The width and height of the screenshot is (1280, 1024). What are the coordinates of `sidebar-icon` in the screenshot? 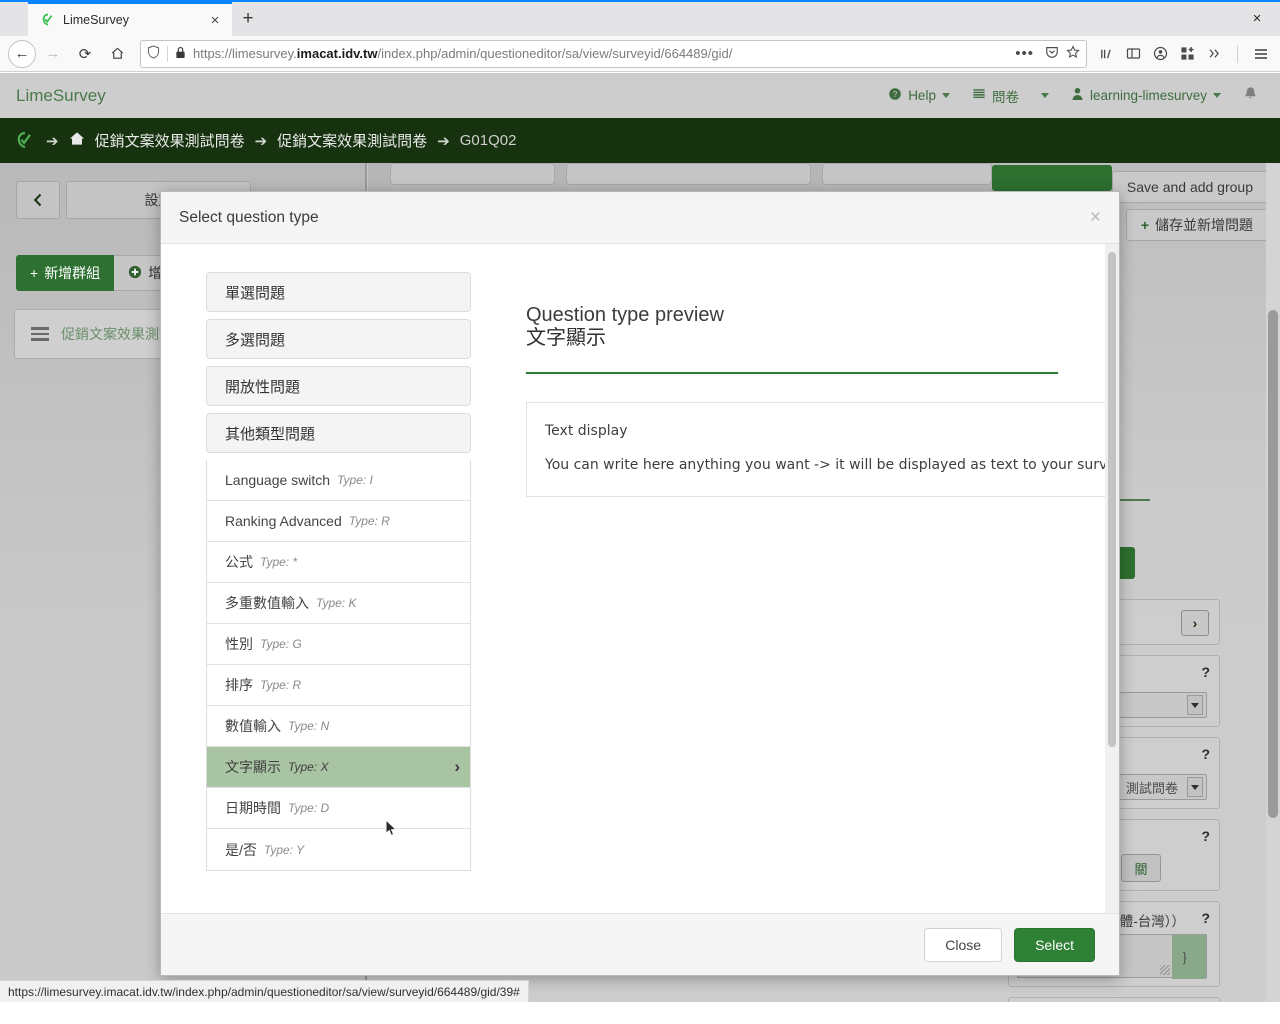 It's located at (1133, 53).